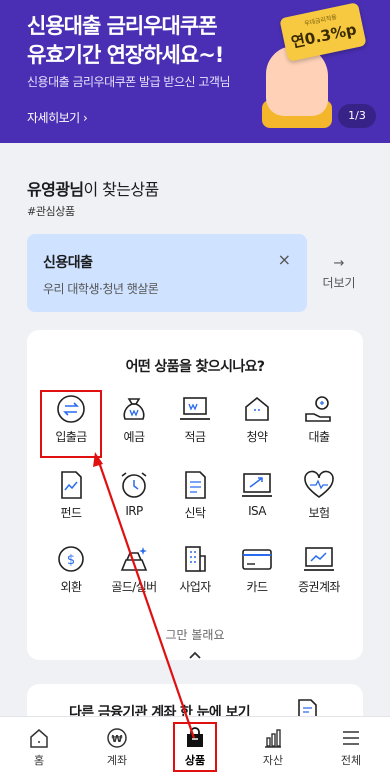 This screenshot has width=390, height=775. I want to click on nav-assets: 자산, so click(273, 746).